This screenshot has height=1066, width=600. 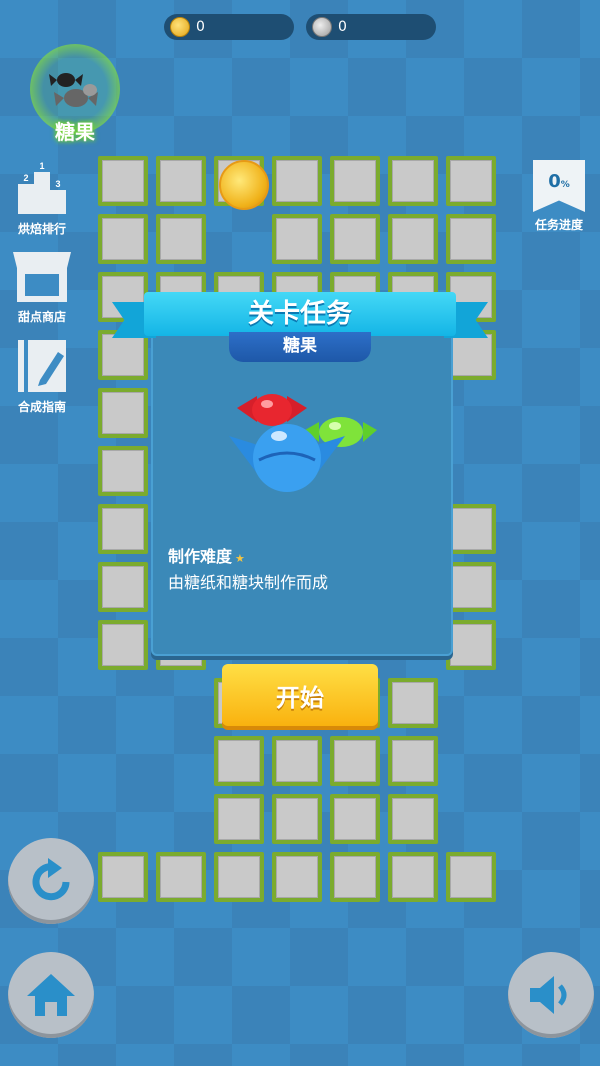 I want to click on shop-icon, so click(x=42, y=277).